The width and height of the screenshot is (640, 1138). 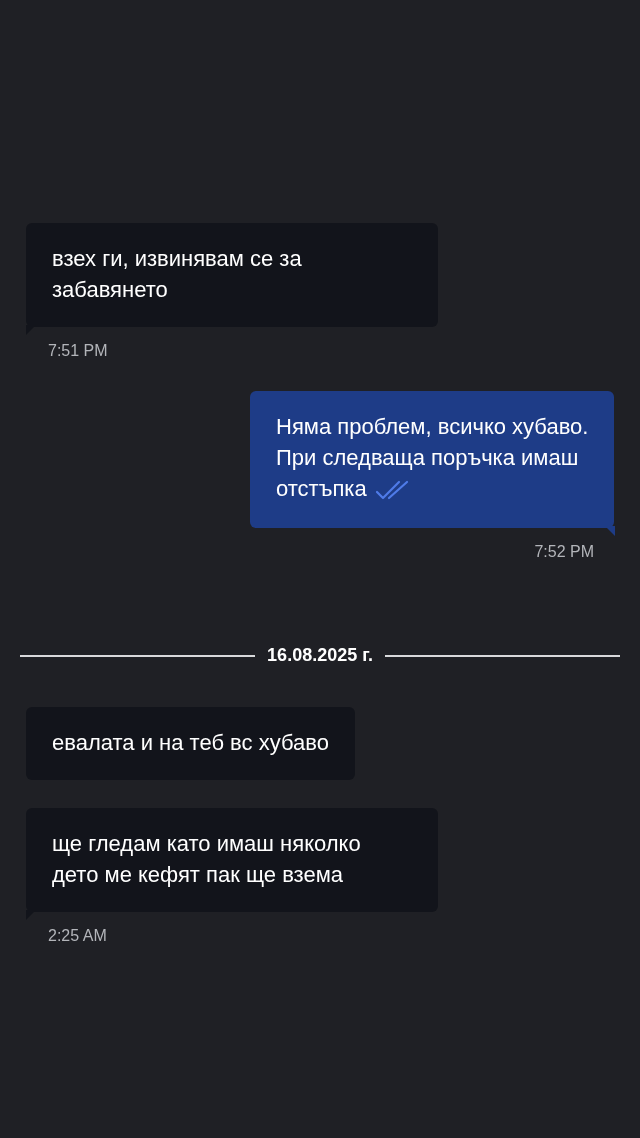 What do you see at coordinates (190, 743) in the screenshot?
I see `message-bubble: евалата и на теб вс хубаво` at bounding box center [190, 743].